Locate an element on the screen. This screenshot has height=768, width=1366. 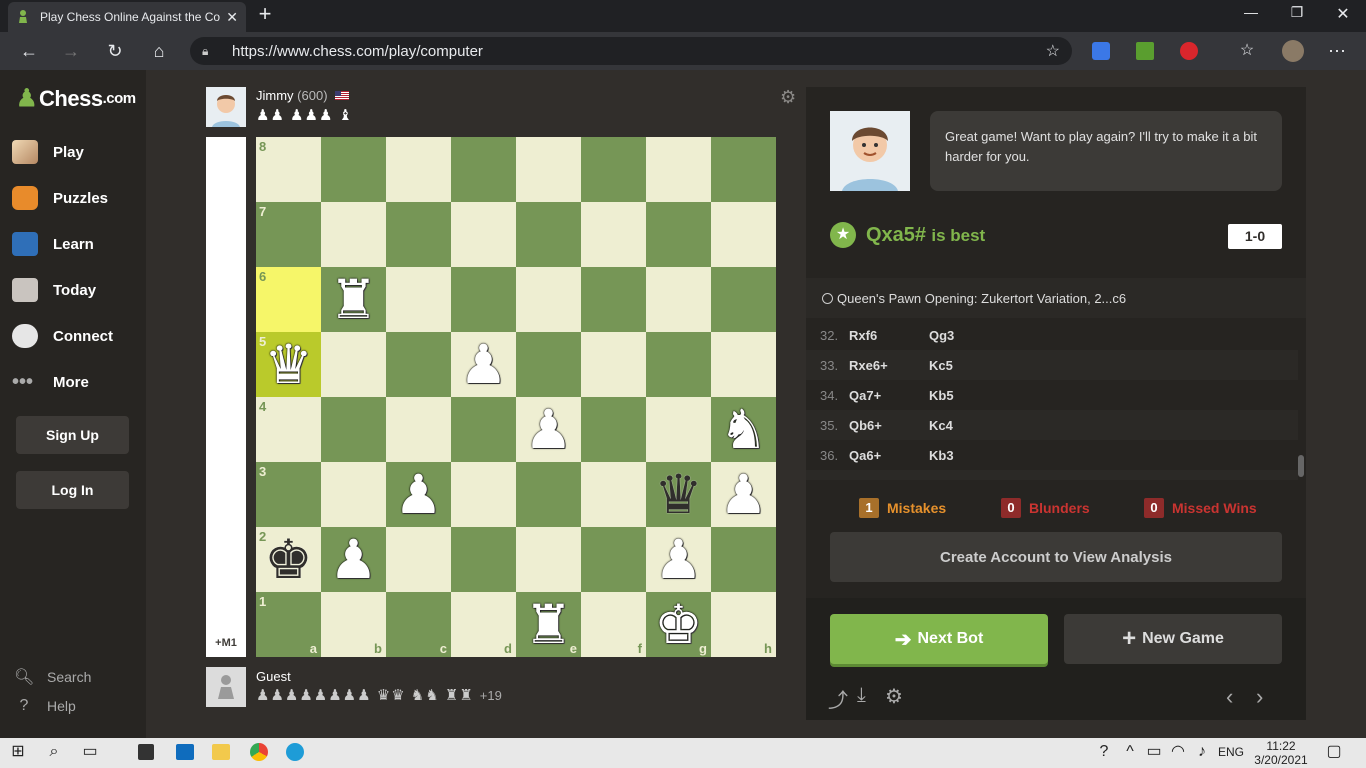
taskbar-search-icon: ⌕ is located at coordinates (54, 752).